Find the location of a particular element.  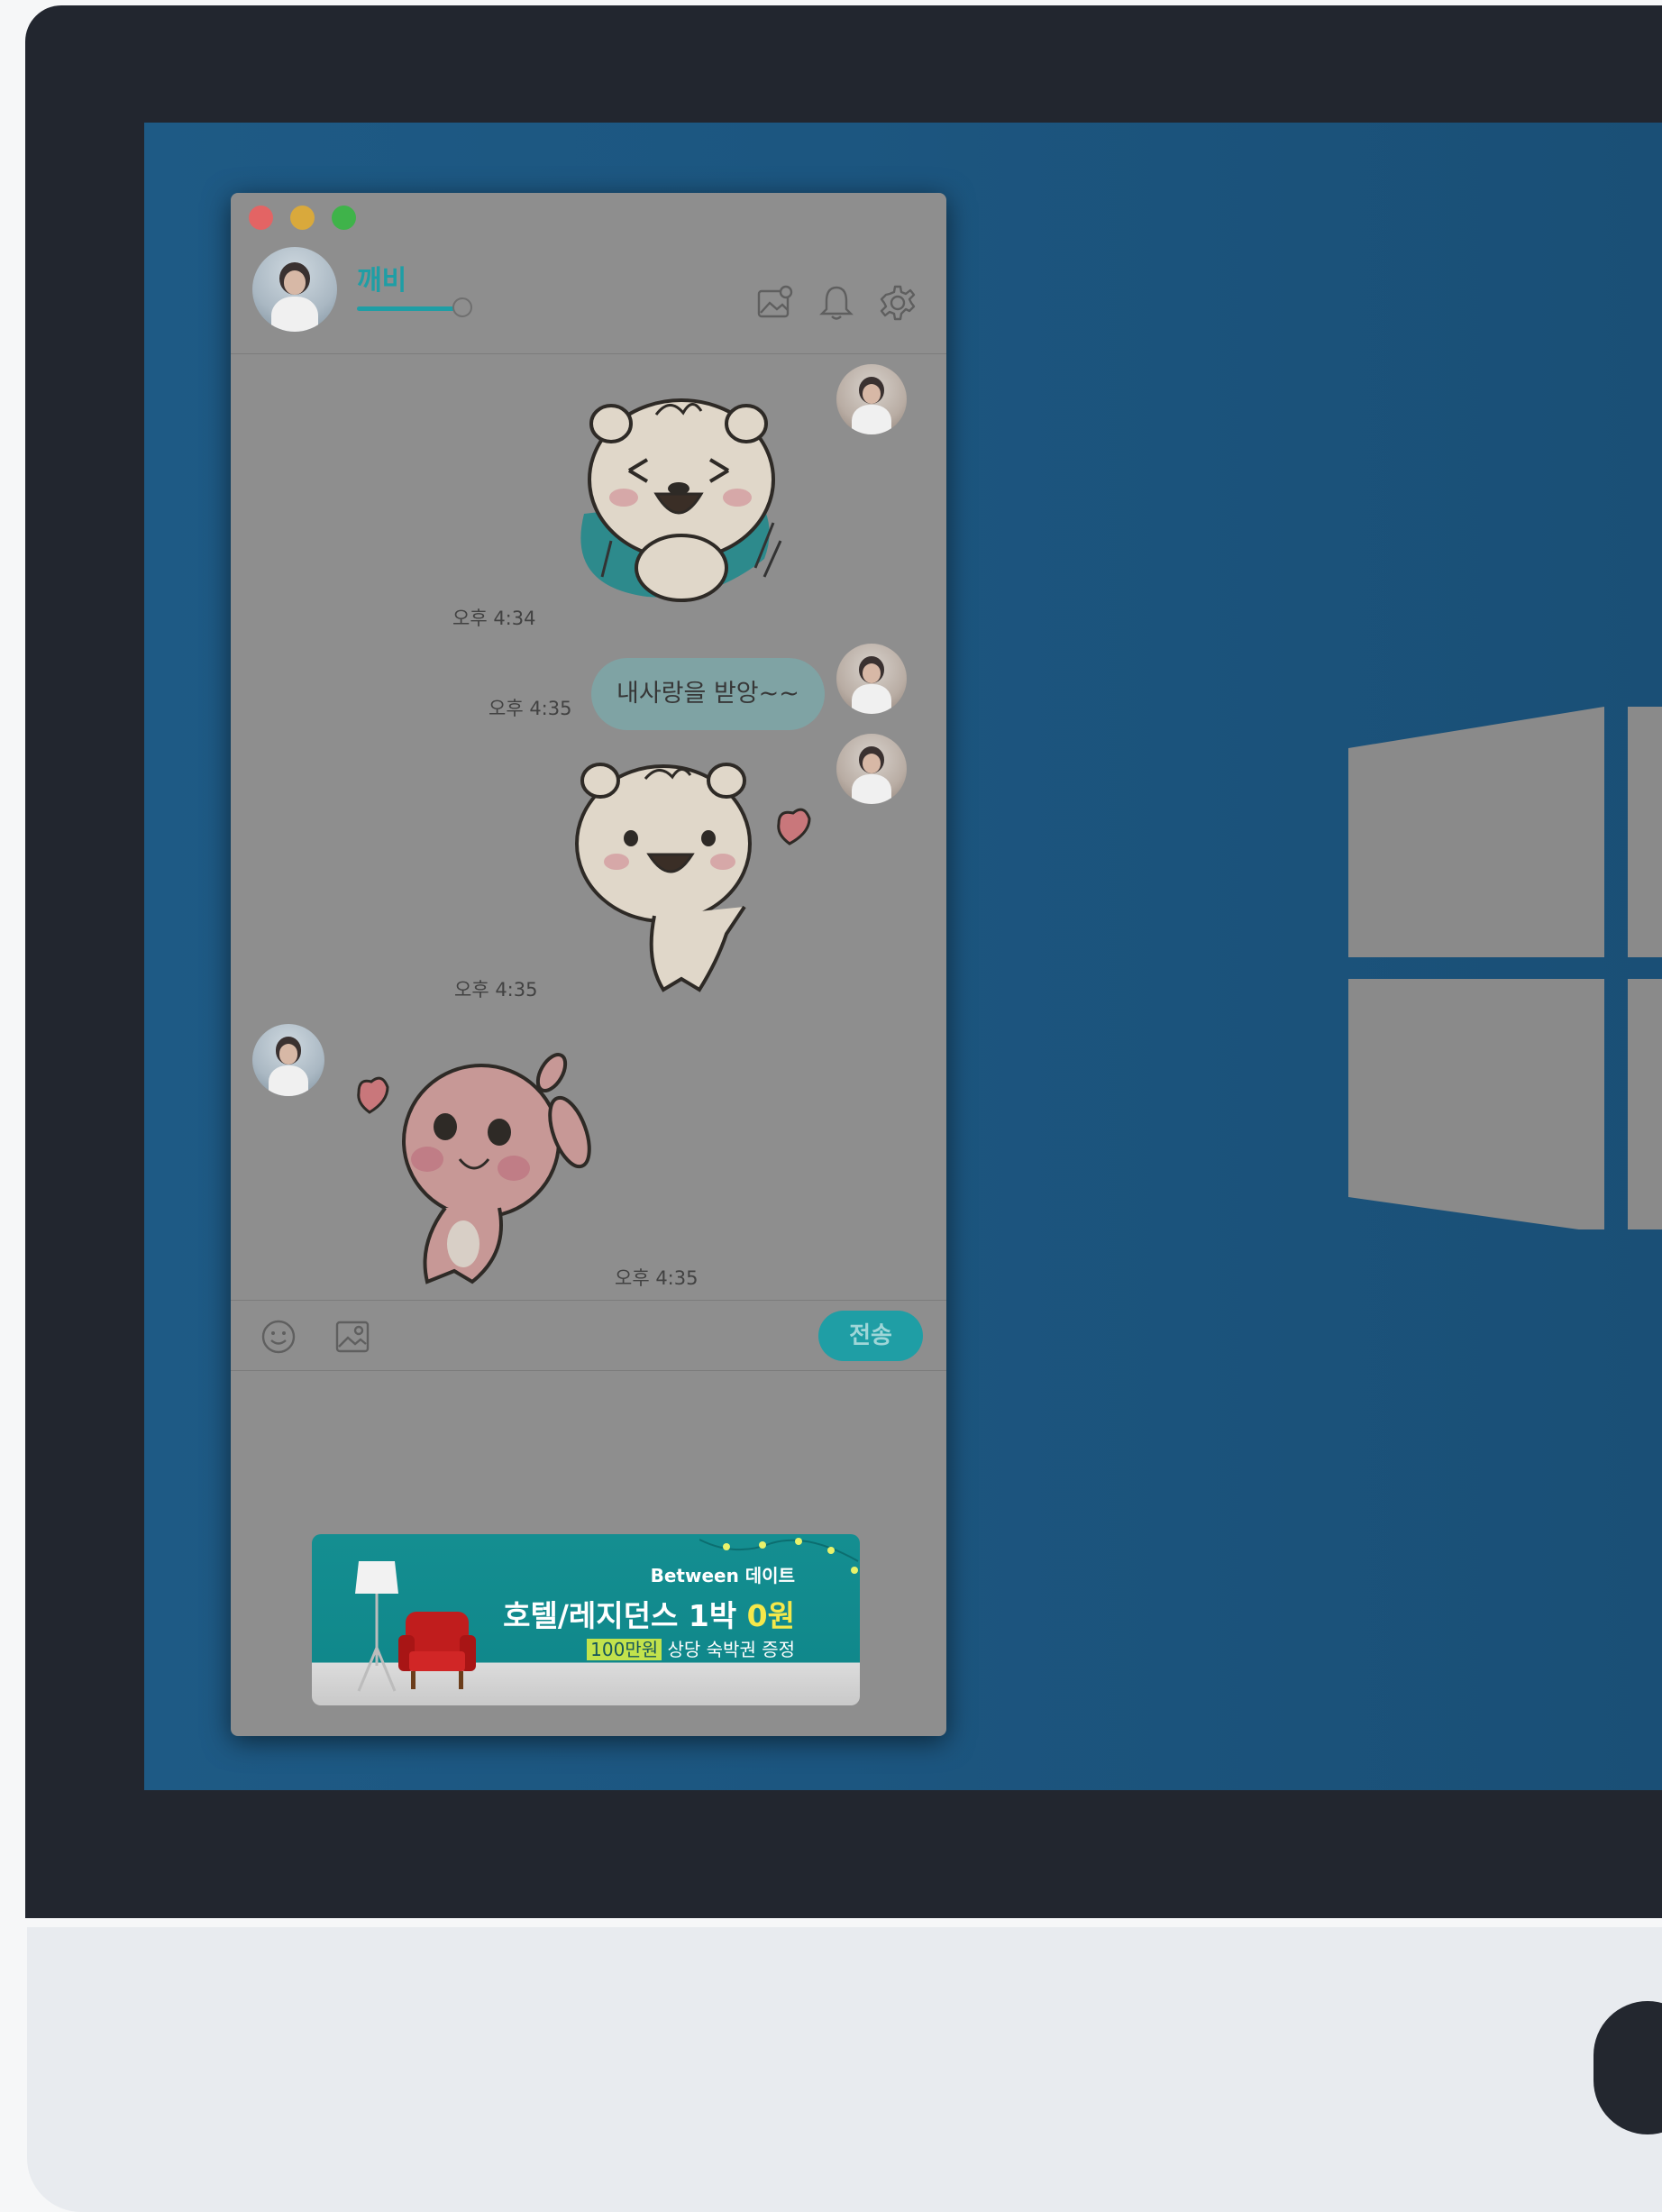

message-bubble: 내사랑을 받앙~~ is located at coordinates (708, 694).